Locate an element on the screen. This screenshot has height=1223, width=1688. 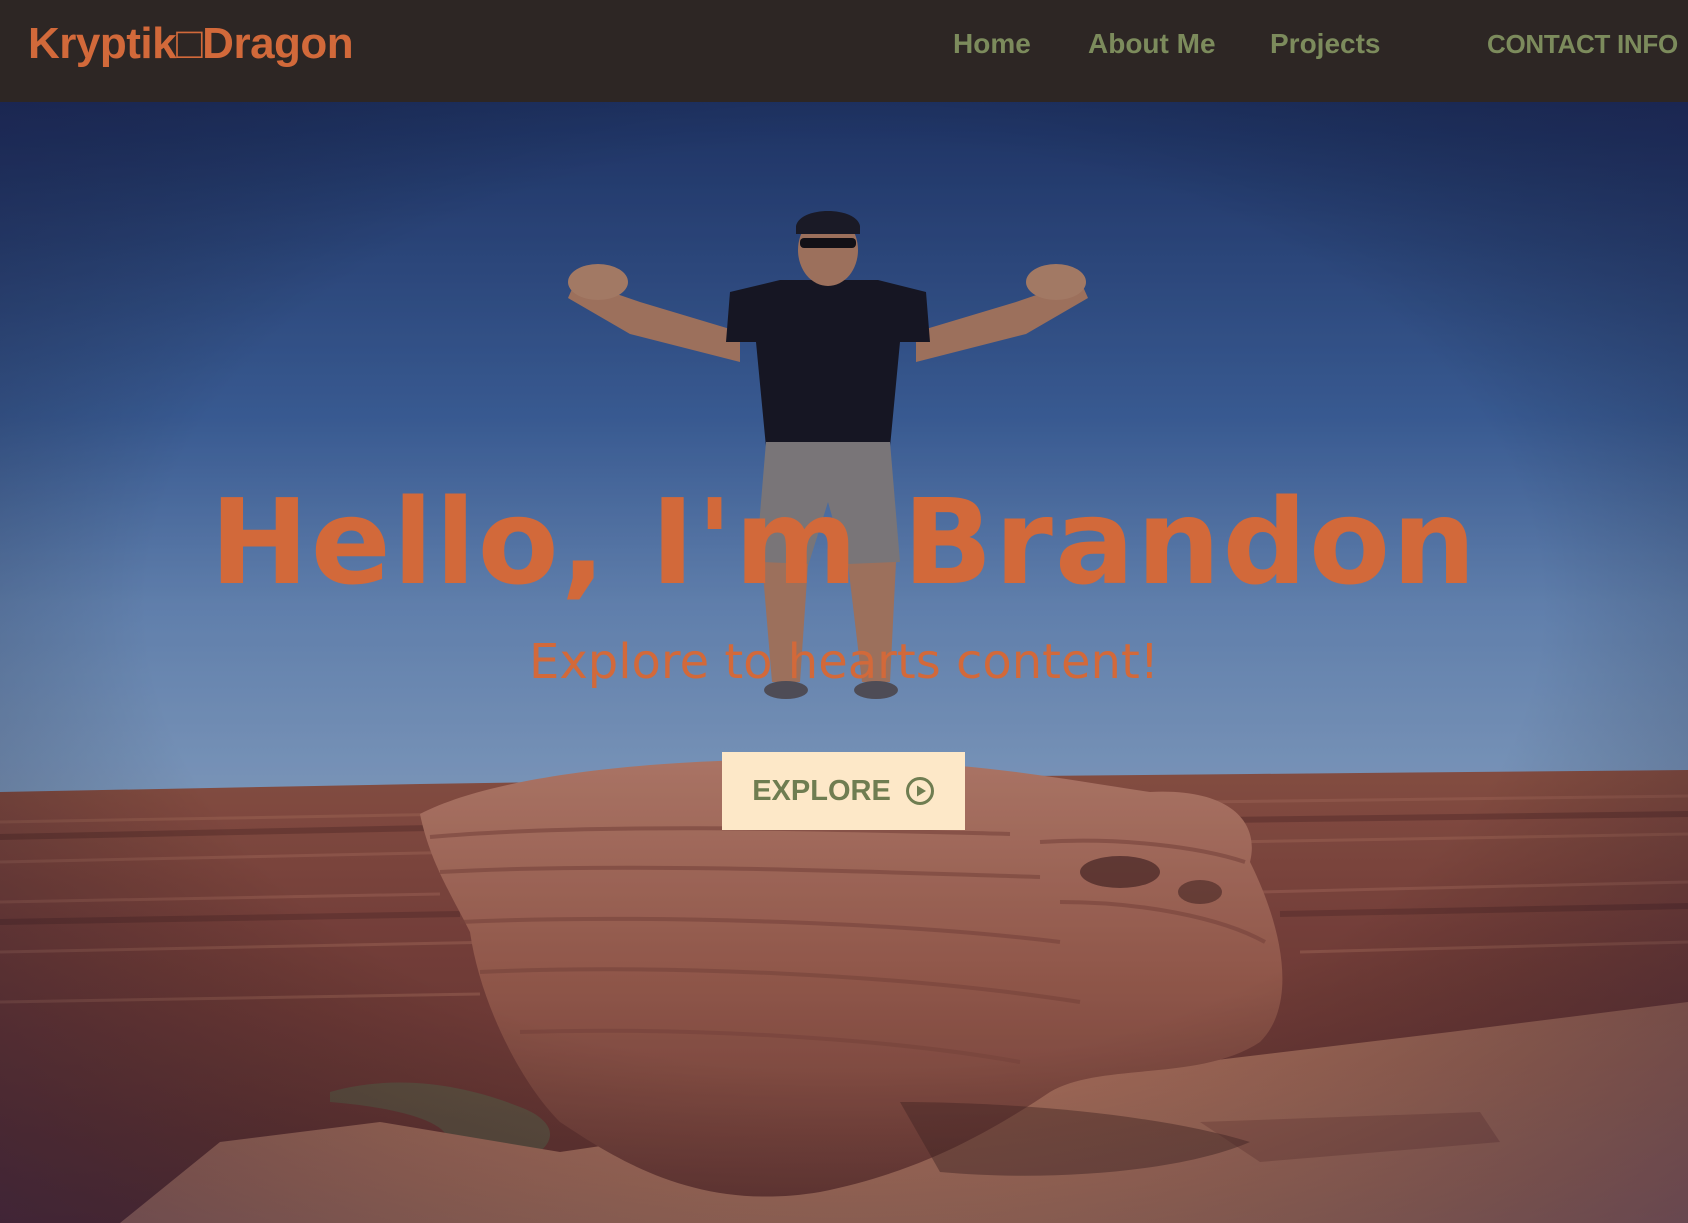
hero-subtitle: Explore to hearts content! is located at coordinates (844, 662).